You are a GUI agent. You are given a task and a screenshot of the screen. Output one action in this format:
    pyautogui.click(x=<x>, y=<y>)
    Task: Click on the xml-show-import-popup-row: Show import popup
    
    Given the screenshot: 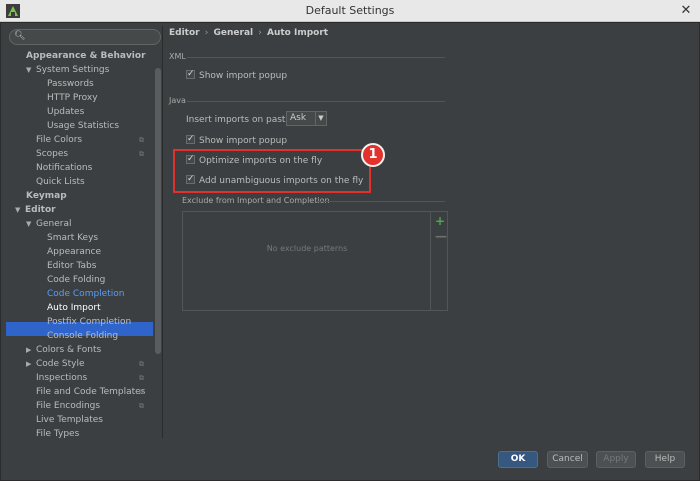 What is the action you would take?
    pyautogui.click(x=237, y=75)
    